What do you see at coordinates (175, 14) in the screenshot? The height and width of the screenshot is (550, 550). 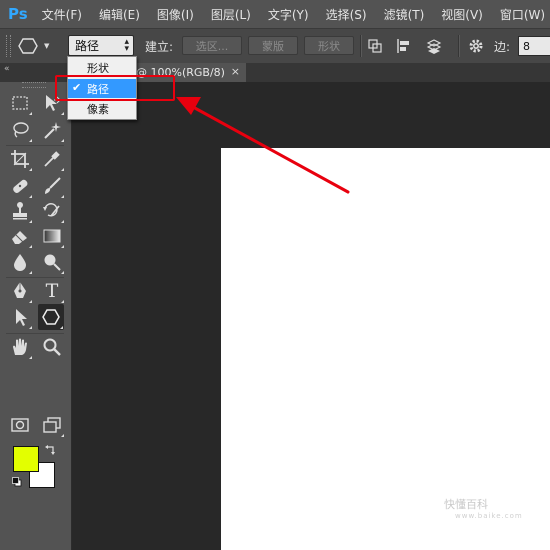 I see `menu-image: 图像(I)` at bounding box center [175, 14].